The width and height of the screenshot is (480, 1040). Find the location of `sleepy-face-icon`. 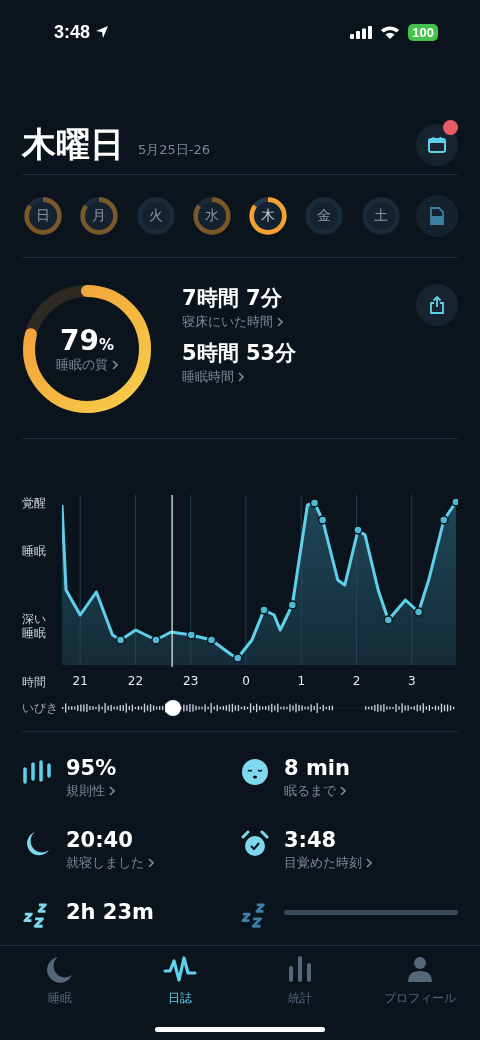

sleepy-face-icon is located at coordinates (255, 772).